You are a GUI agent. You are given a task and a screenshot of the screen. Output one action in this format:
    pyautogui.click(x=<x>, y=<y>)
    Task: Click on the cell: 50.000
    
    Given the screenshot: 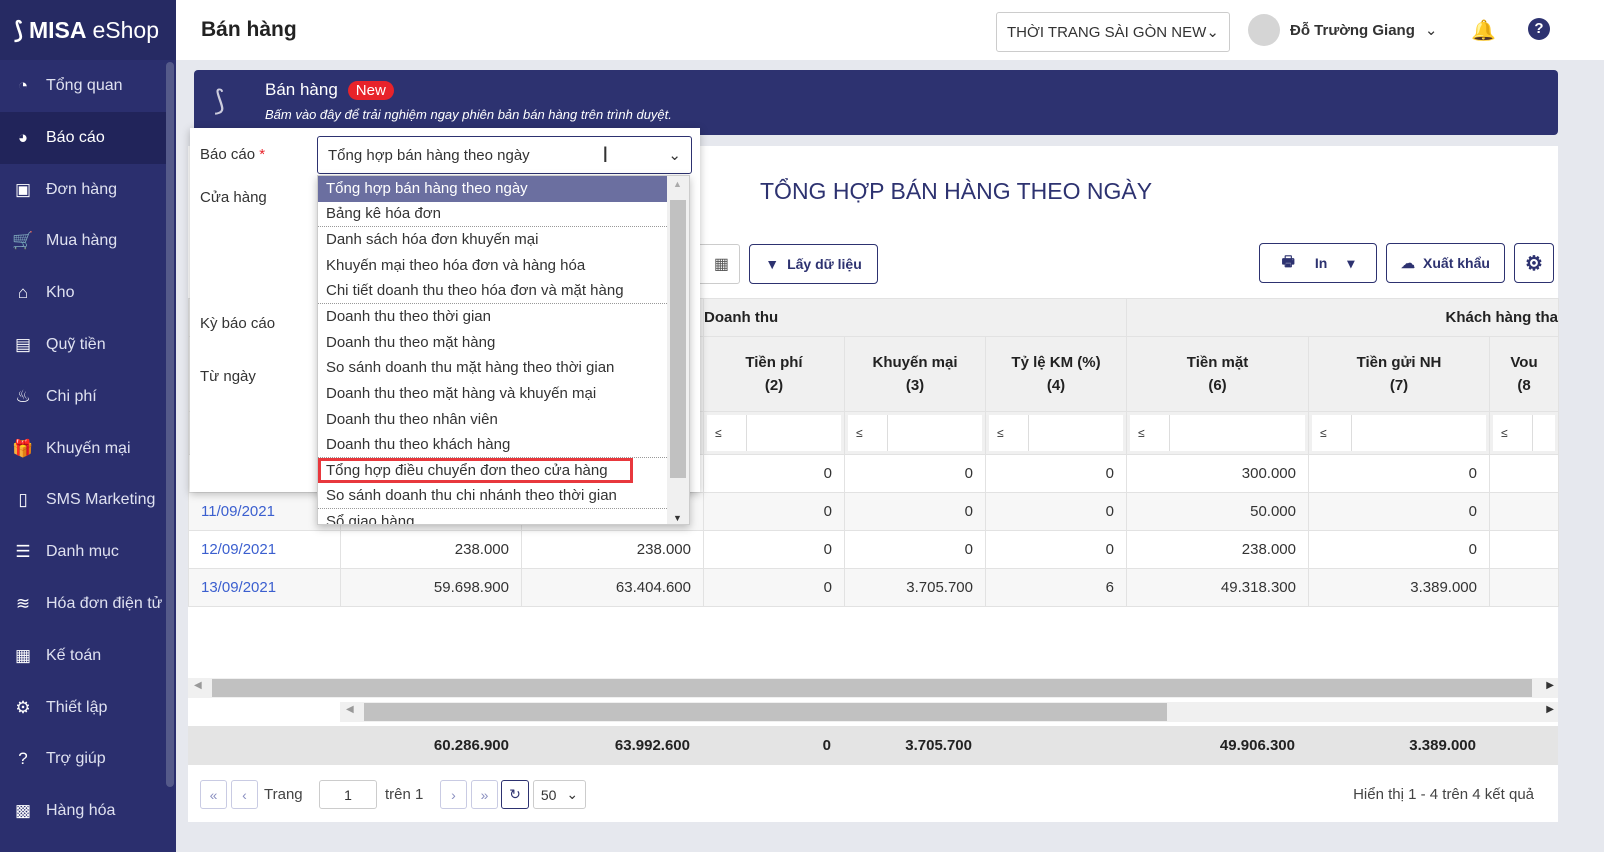 What is the action you would take?
    pyautogui.click(x=1217, y=511)
    